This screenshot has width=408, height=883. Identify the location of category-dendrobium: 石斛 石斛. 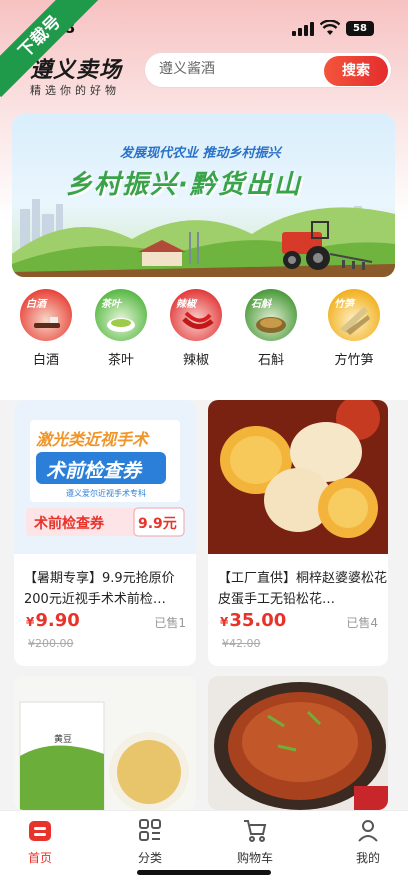
(271, 328).